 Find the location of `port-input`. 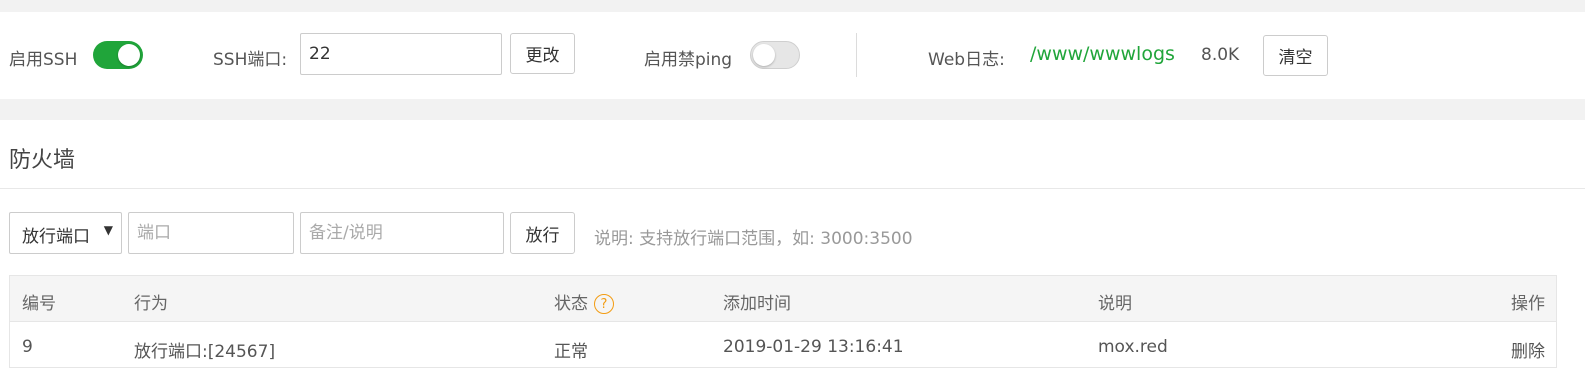

port-input is located at coordinates (211, 233).